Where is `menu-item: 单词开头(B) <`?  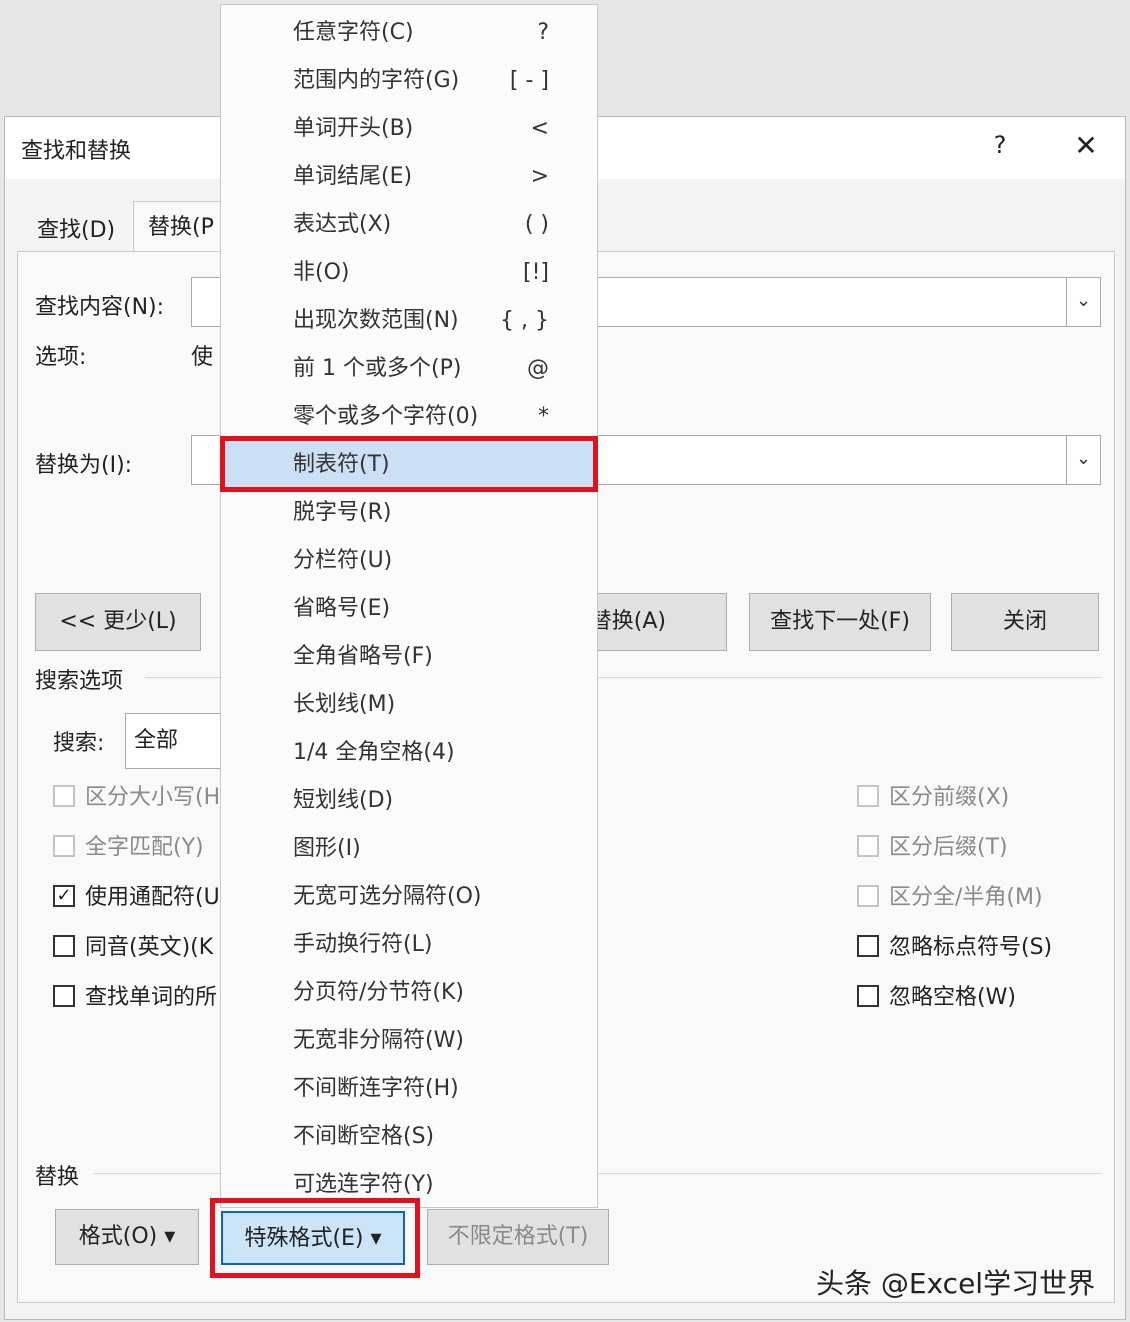
menu-item: 单词开头(B) < is located at coordinates (409, 129).